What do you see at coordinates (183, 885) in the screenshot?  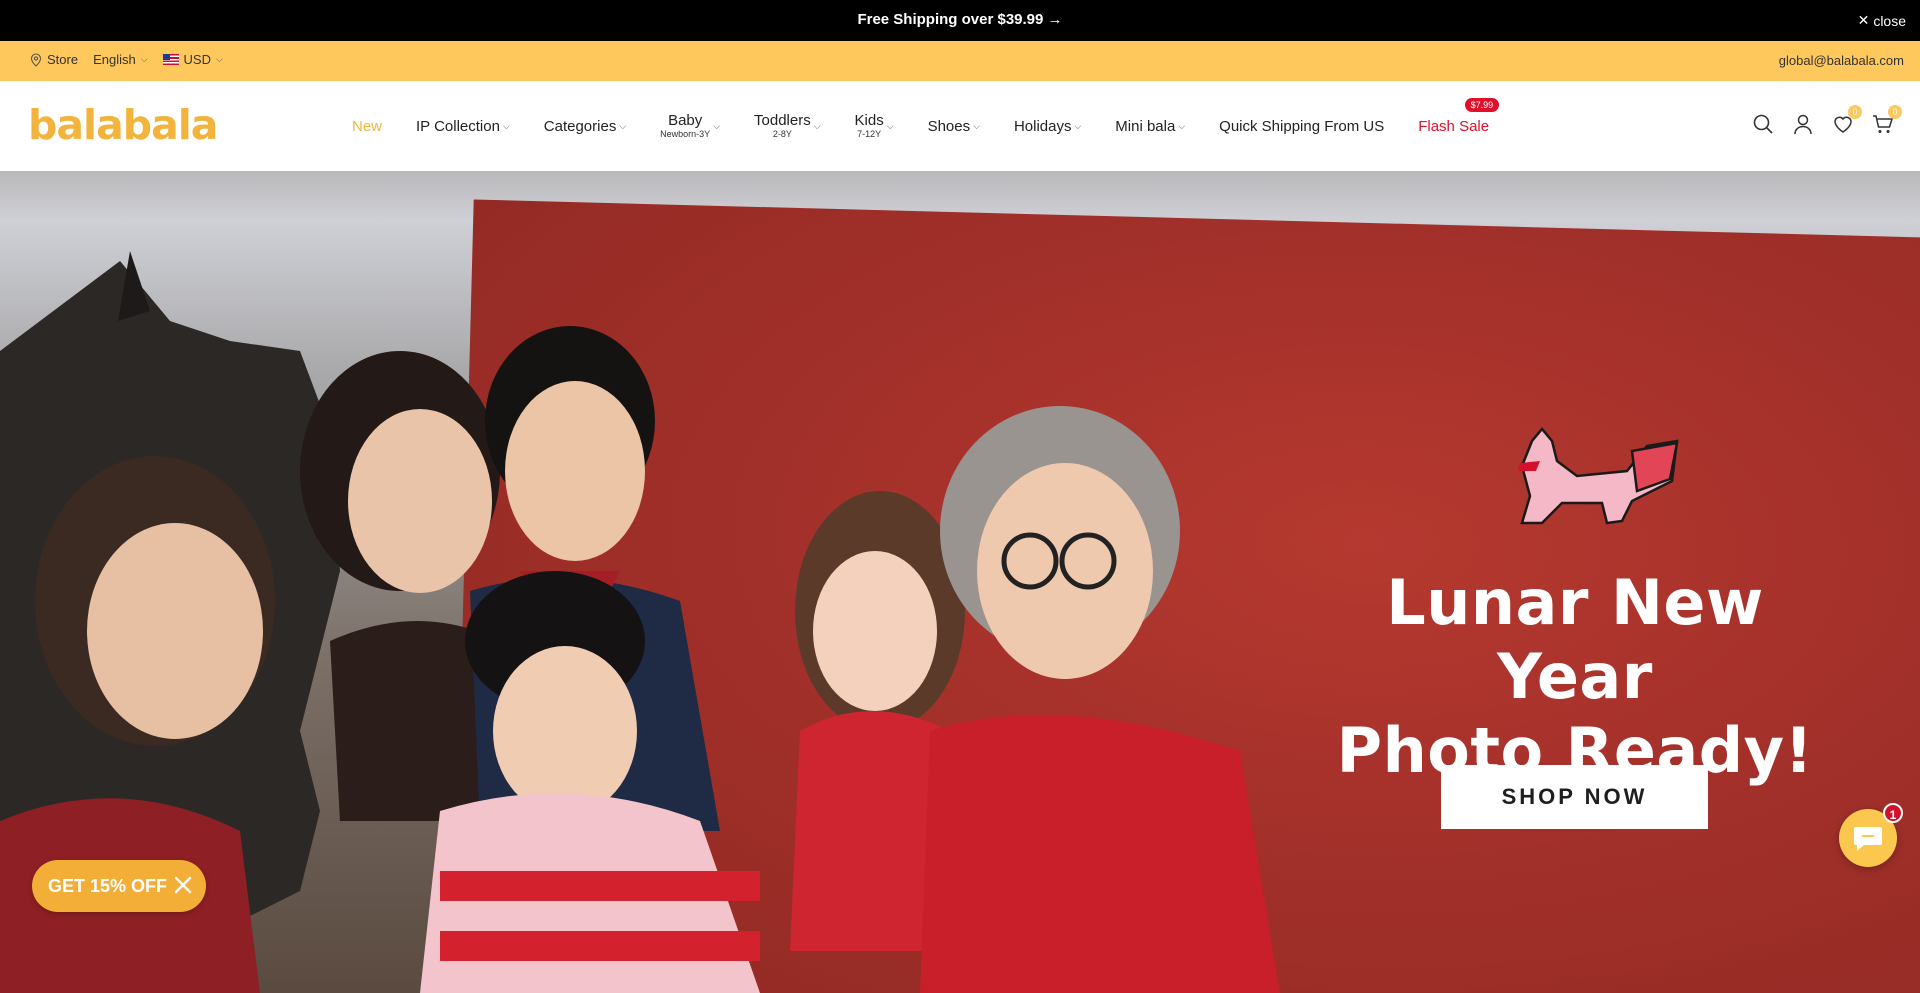 I see `close-icon` at bounding box center [183, 885].